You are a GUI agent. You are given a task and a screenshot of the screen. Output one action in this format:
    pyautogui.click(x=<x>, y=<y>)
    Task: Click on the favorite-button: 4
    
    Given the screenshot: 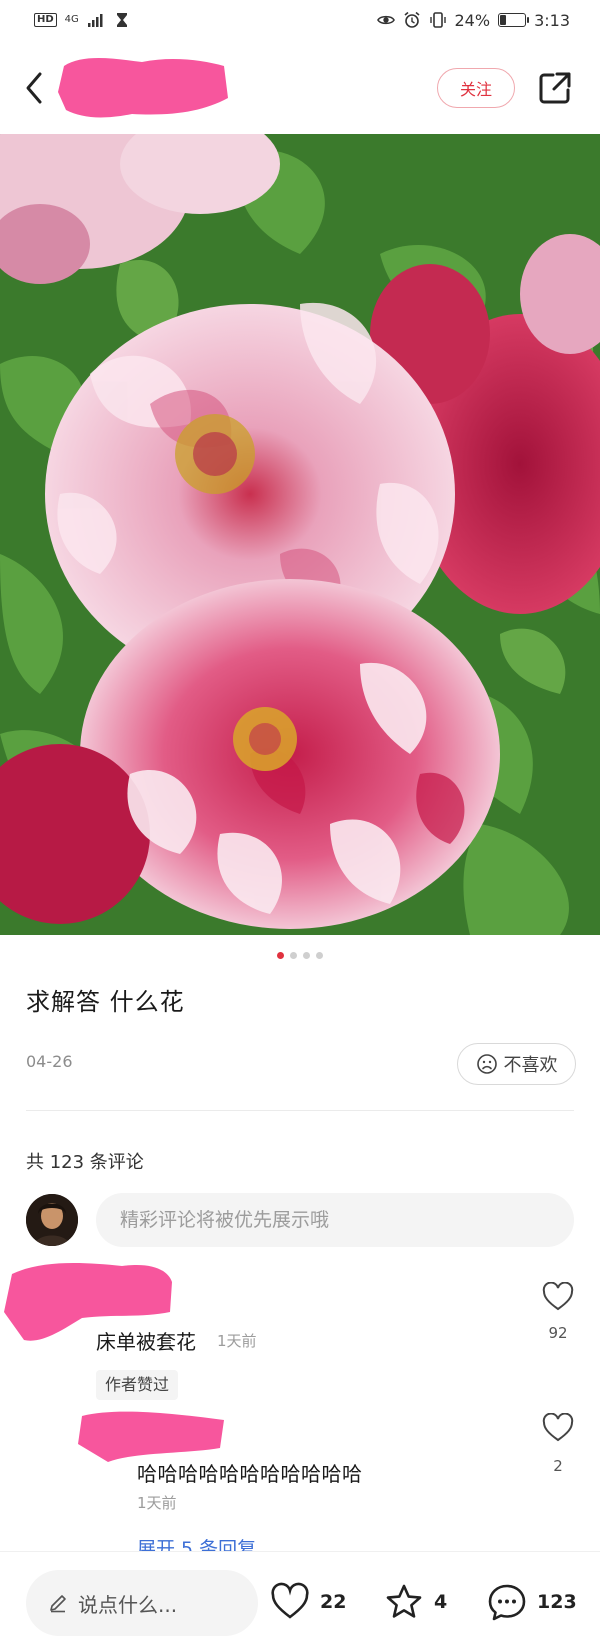 What is the action you would take?
    pyautogui.click(x=415, y=1602)
    